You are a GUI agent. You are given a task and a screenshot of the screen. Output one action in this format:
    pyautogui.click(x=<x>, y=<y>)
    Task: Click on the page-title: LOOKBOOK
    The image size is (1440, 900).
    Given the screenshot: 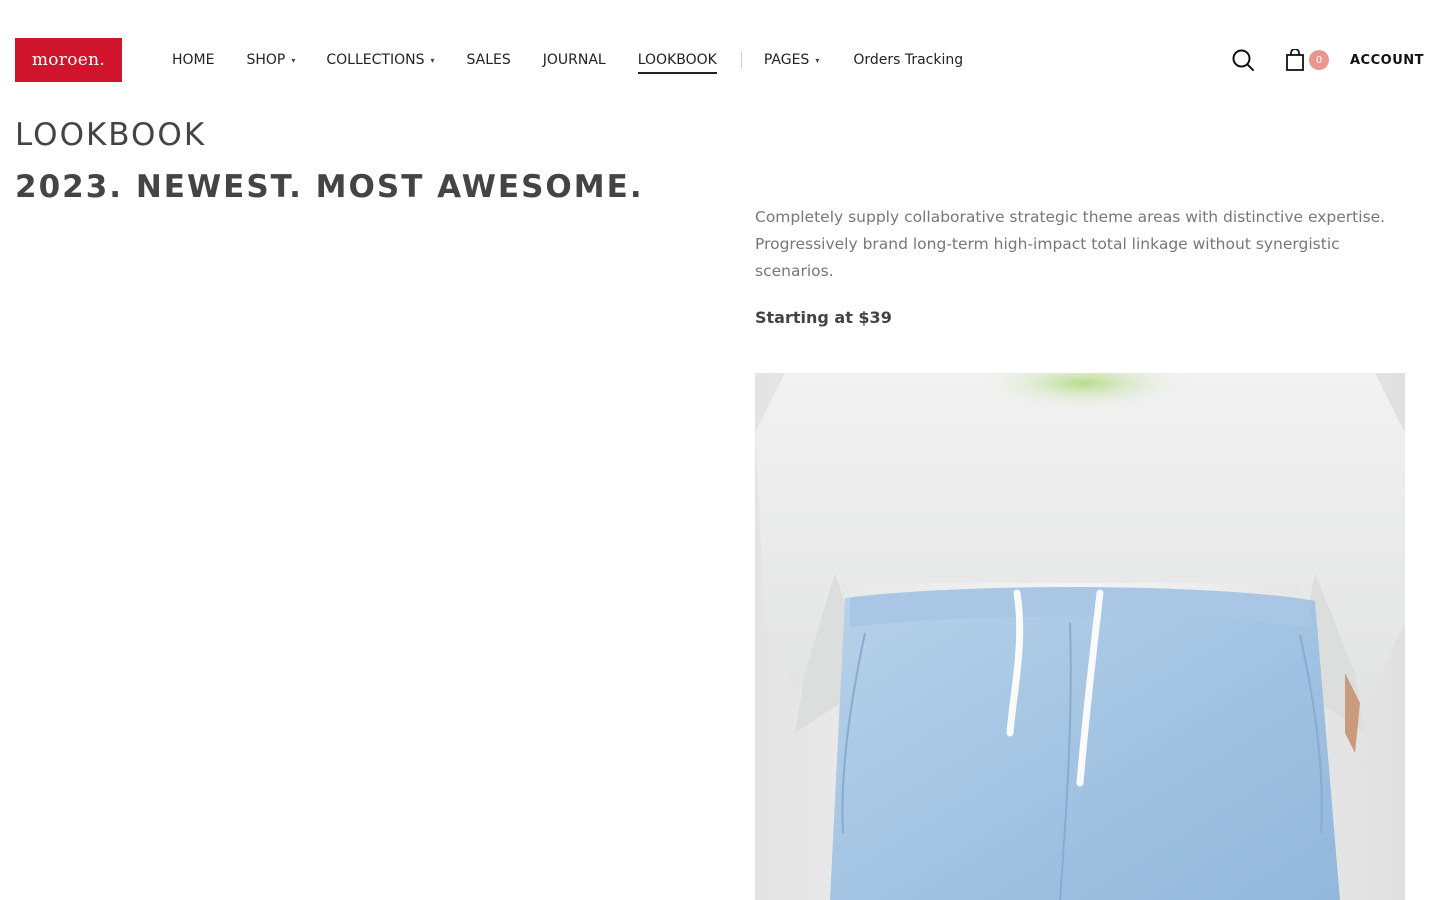 What is the action you would take?
    pyautogui.click(x=111, y=135)
    